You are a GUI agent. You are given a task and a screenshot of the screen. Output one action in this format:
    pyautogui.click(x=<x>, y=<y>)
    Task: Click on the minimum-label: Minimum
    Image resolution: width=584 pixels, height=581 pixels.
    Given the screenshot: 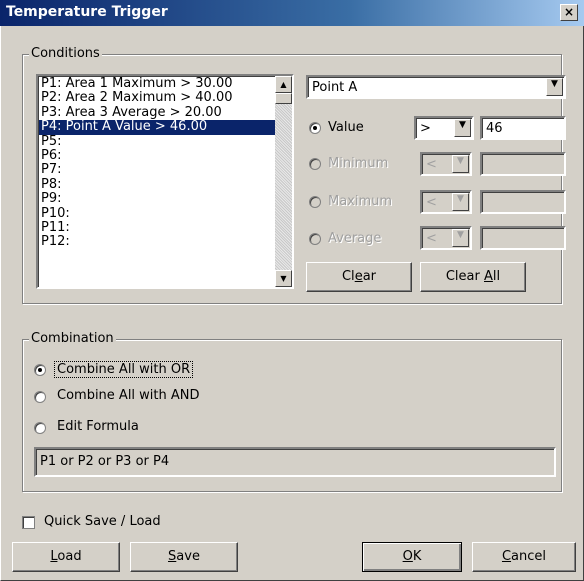 What is the action you would take?
    pyautogui.click(x=358, y=163)
    